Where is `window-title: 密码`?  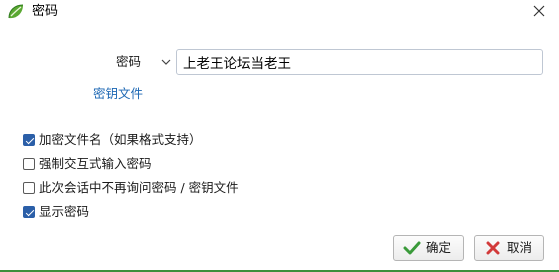
window-title: 密码 is located at coordinates (45, 11).